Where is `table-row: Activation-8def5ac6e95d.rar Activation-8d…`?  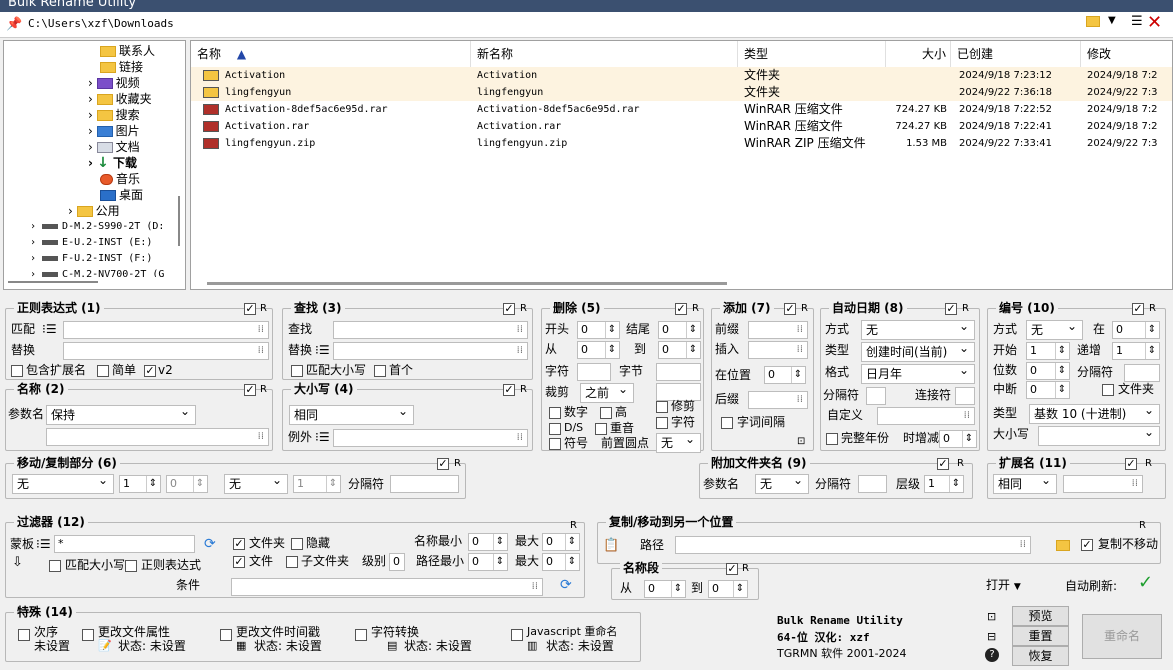
table-row: Activation-8def5ac6e95d.rar Activation-8d… is located at coordinates (681, 109).